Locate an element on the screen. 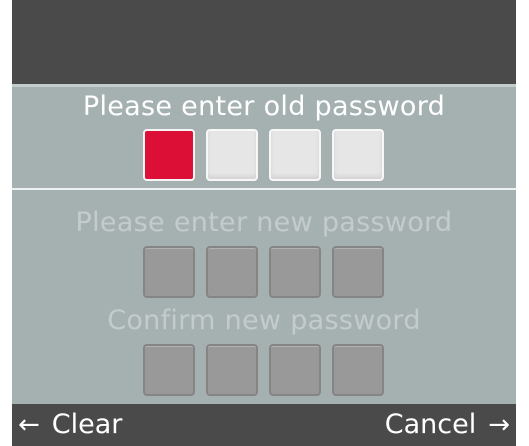 The width and height of the screenshot is (529, 446). cancel-softkey: Cancel → is located at coordinates (447, 425).